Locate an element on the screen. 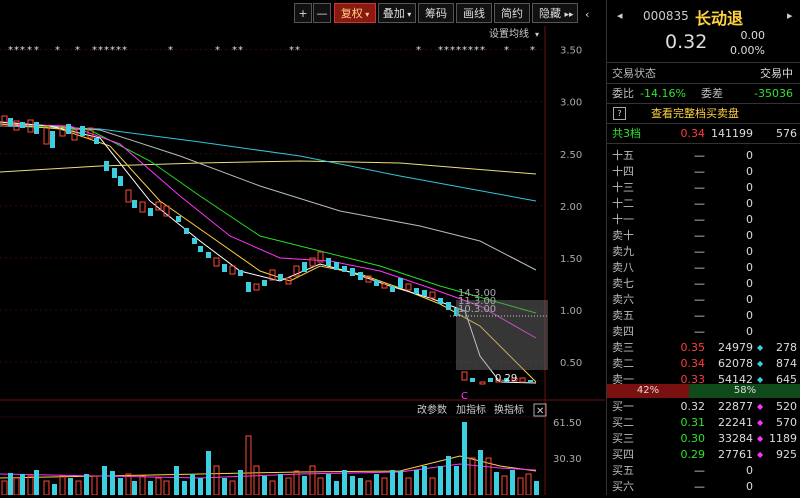 The image size is (800, 498). sell-row: 卖二 0.34 62078 ◆ 874 is located at coordinates (703, 363).